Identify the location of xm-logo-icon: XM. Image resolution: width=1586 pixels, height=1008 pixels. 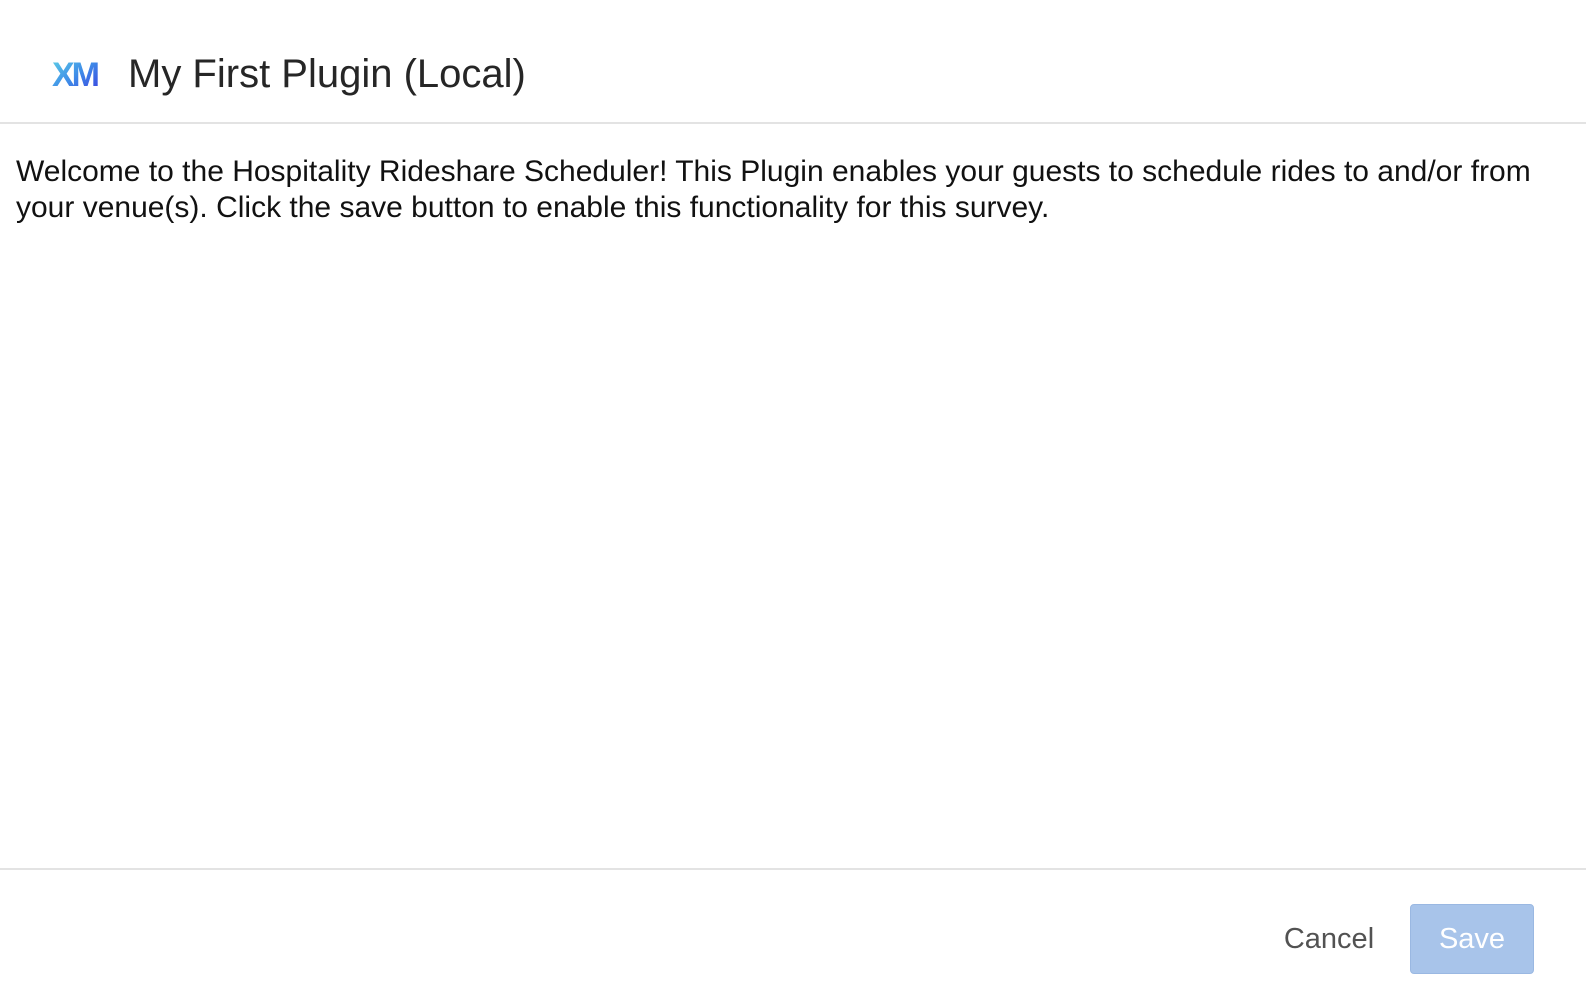
(77, 74).